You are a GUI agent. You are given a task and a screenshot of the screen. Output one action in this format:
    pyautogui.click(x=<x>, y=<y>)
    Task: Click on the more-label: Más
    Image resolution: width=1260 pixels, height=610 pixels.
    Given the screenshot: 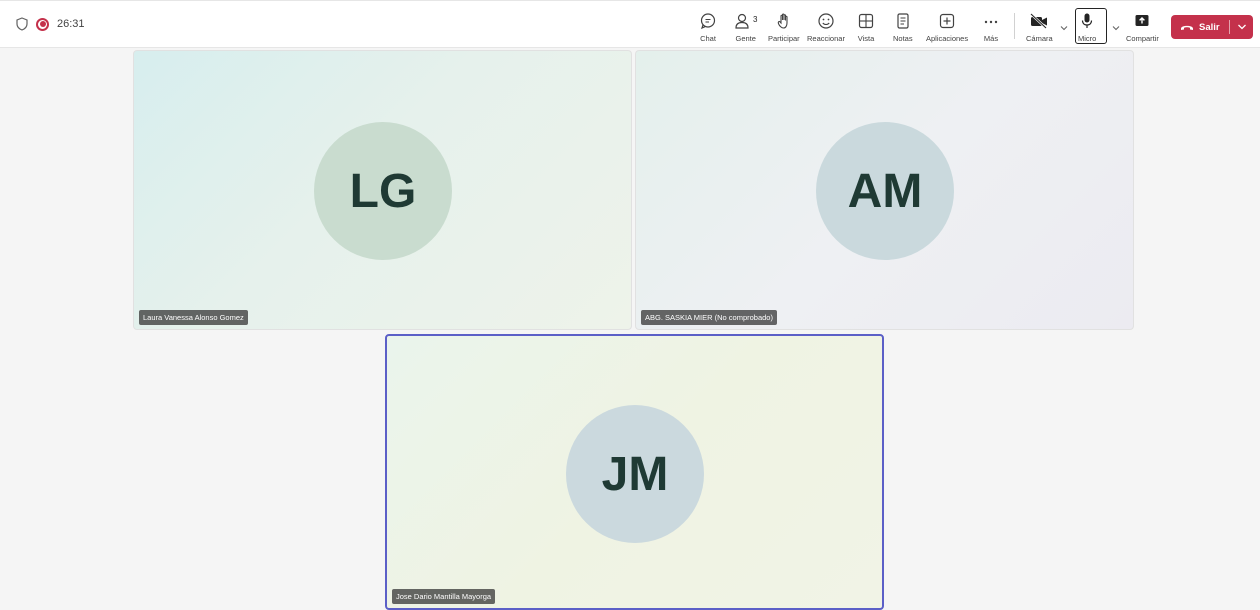 What is the action you would take?
    pyautogui.click(x=991, y=38)
    